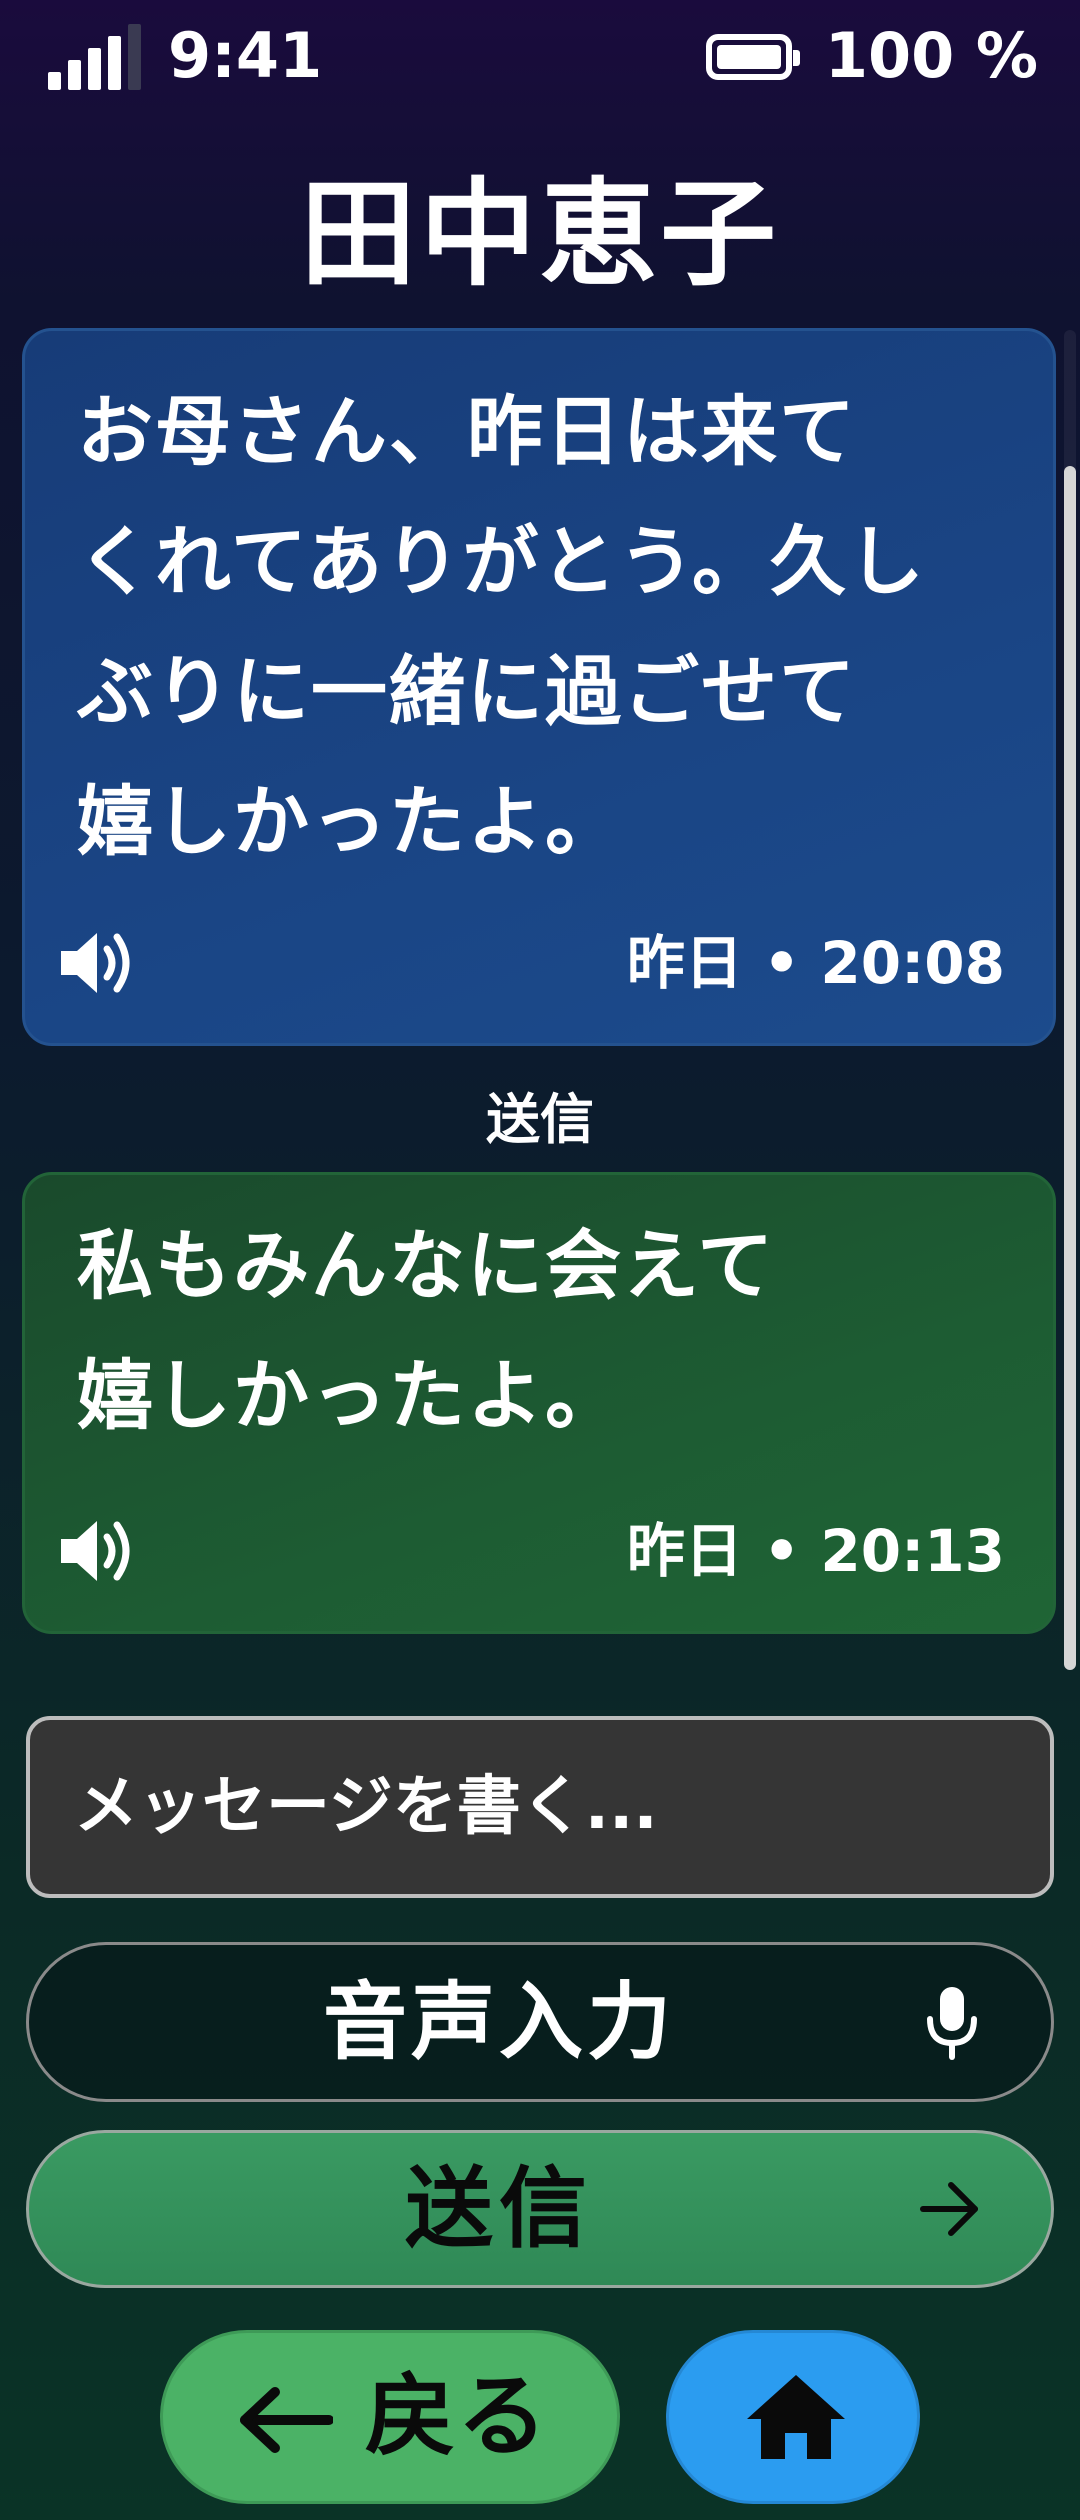 The image size is (1080, 2520). What do you see at coordinates (931, 55) in the screenshot?
I see `battery-percent: 100 %` at bounding box center [931, 55].